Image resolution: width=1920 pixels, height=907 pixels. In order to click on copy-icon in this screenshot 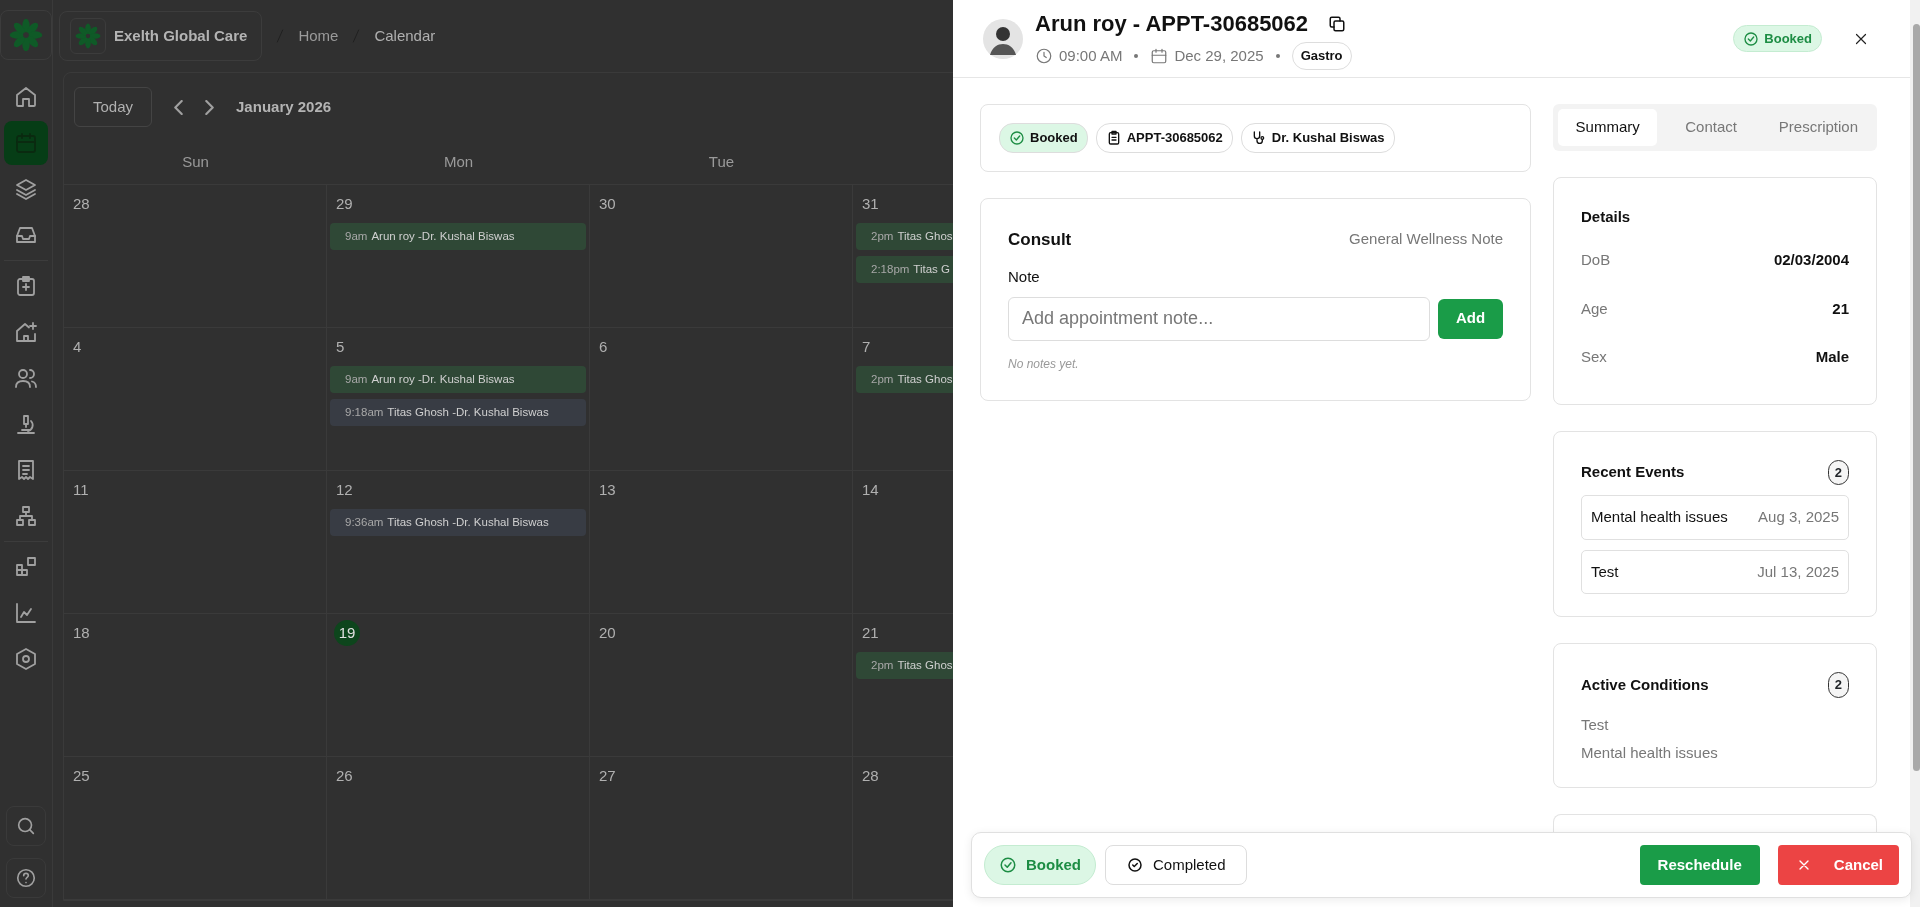, I will do `click(1337, 23)`.